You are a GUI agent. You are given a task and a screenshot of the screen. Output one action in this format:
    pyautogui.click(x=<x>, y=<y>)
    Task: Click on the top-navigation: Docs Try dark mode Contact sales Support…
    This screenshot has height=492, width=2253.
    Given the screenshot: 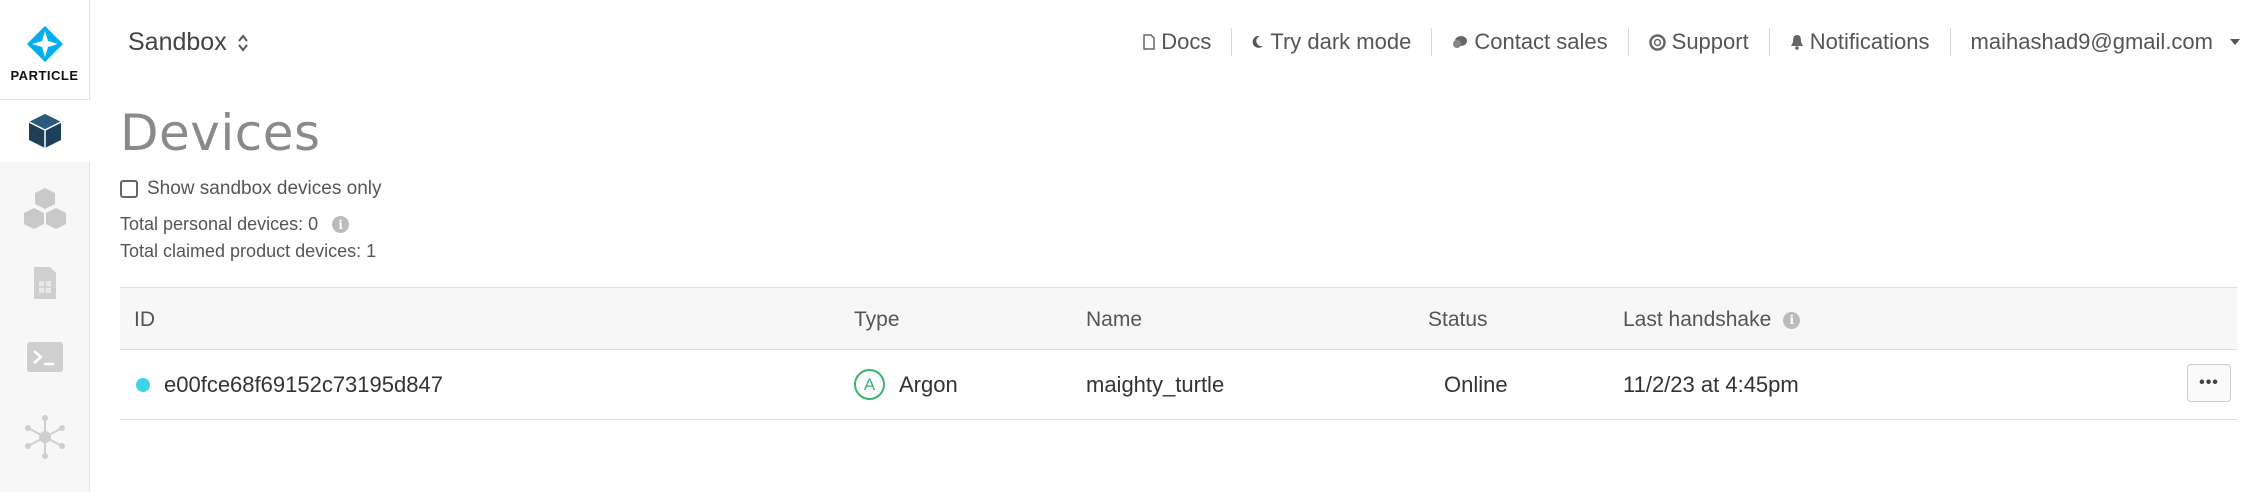 What is the action you would take?
    pyautogui.click(x=1682, y=42)
    